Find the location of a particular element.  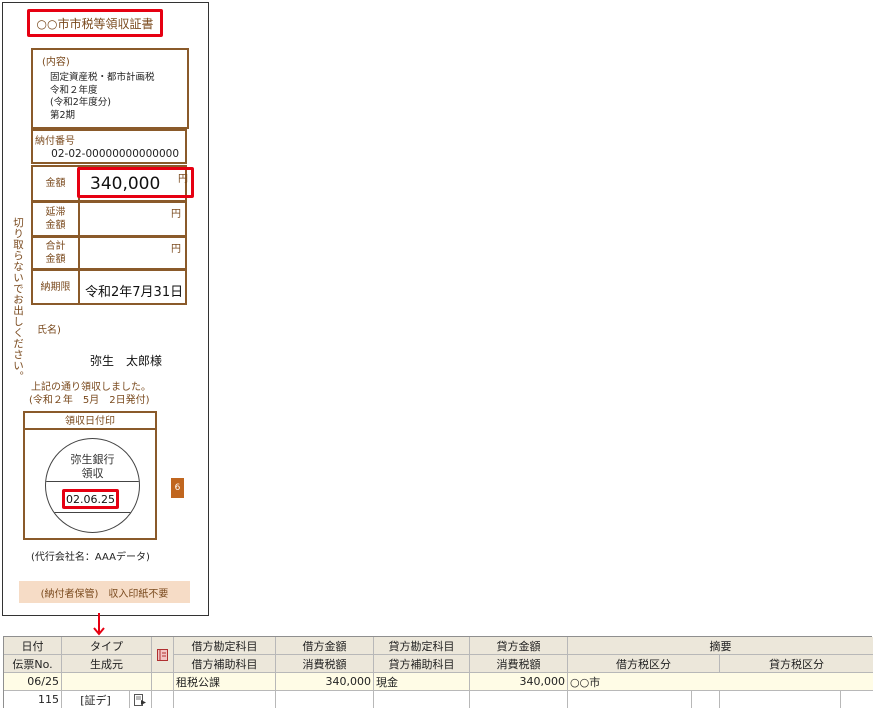

do-not-cut-note: 切り取らないでお出しください。 is located at coordinates (18, 299).